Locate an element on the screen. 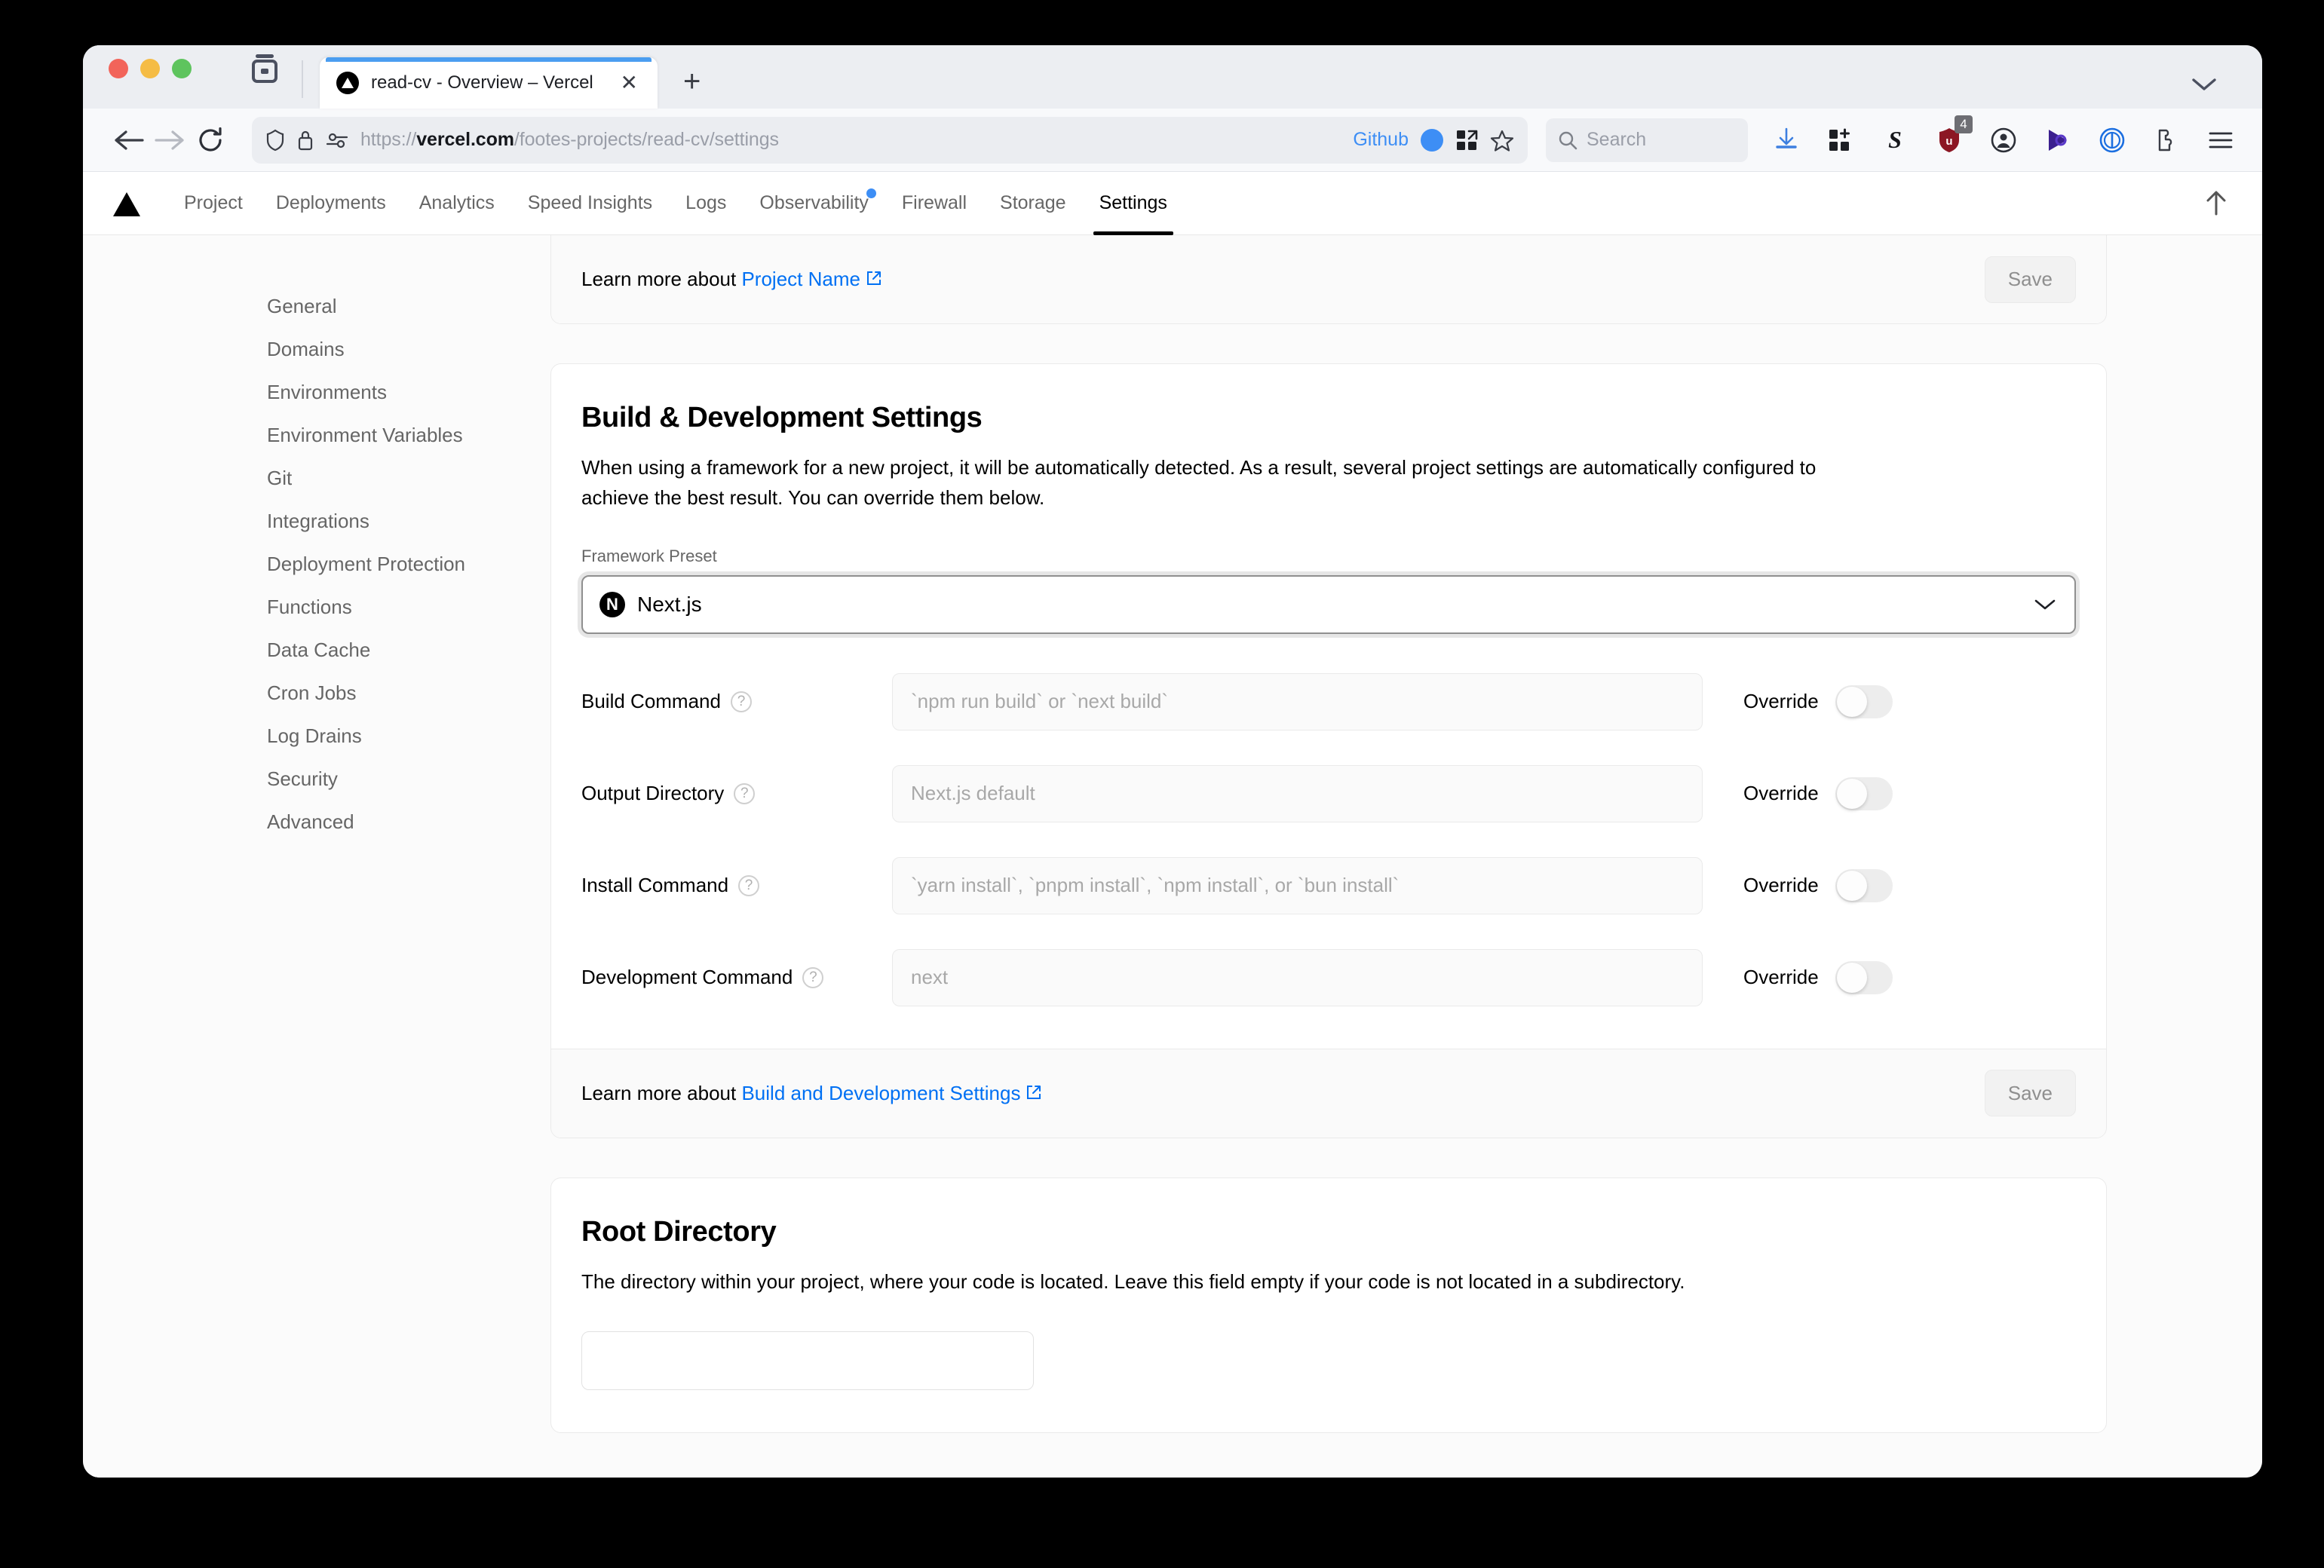  sidebar-item-label: Data Cache is located at coordinates (319, 650).